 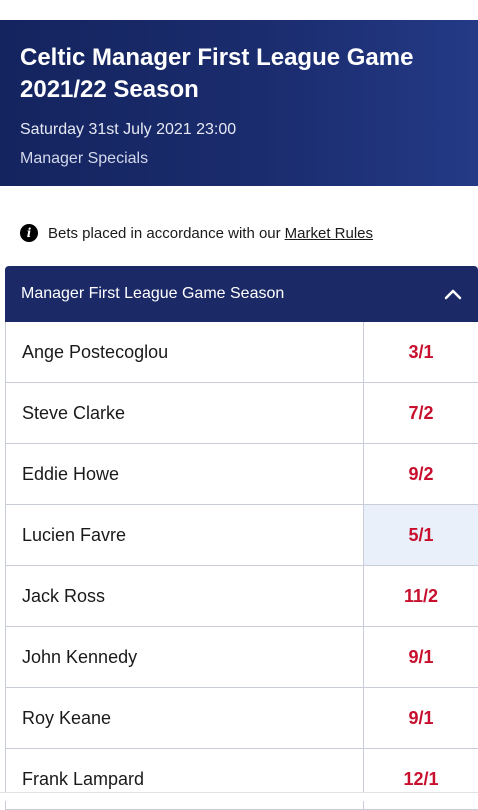 I want to click on selection-row: John Kennedy 9/1, so click(x=242, y=657).